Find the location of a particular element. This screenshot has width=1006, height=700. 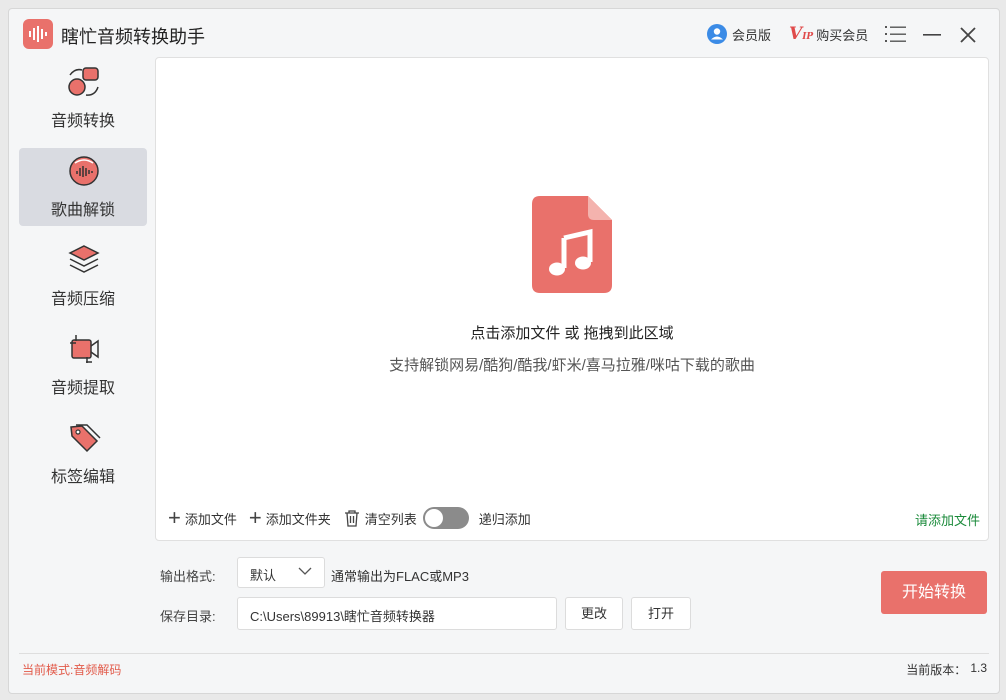

add-file-button: + 添加文件 is located at coordinates (202, 517).